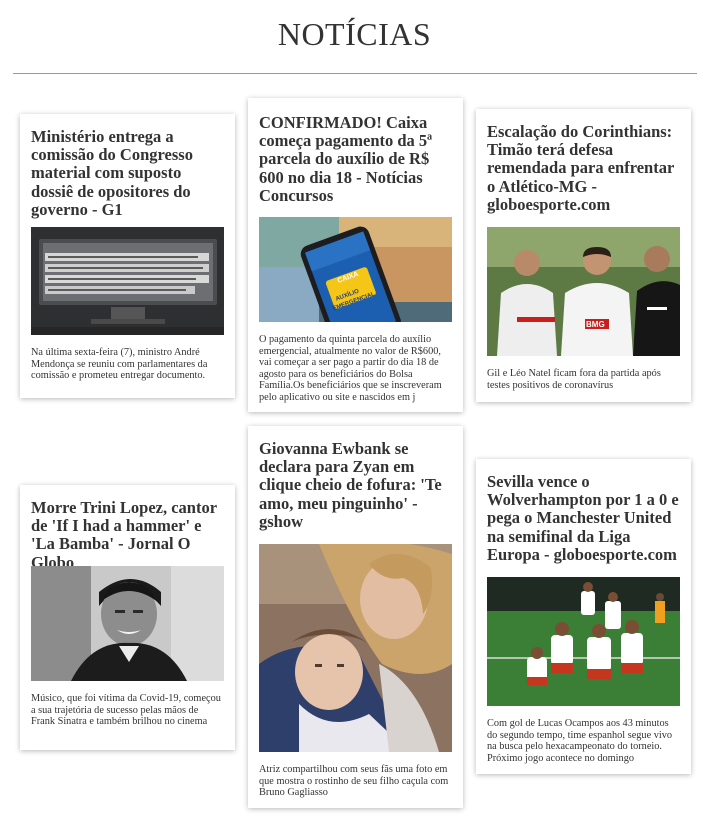 Image resolution: width=709 pixels, height=817 pixels. Describe the element at coordinates (127, 281) in the screenshot. I see `card-image-dossie` at that location.